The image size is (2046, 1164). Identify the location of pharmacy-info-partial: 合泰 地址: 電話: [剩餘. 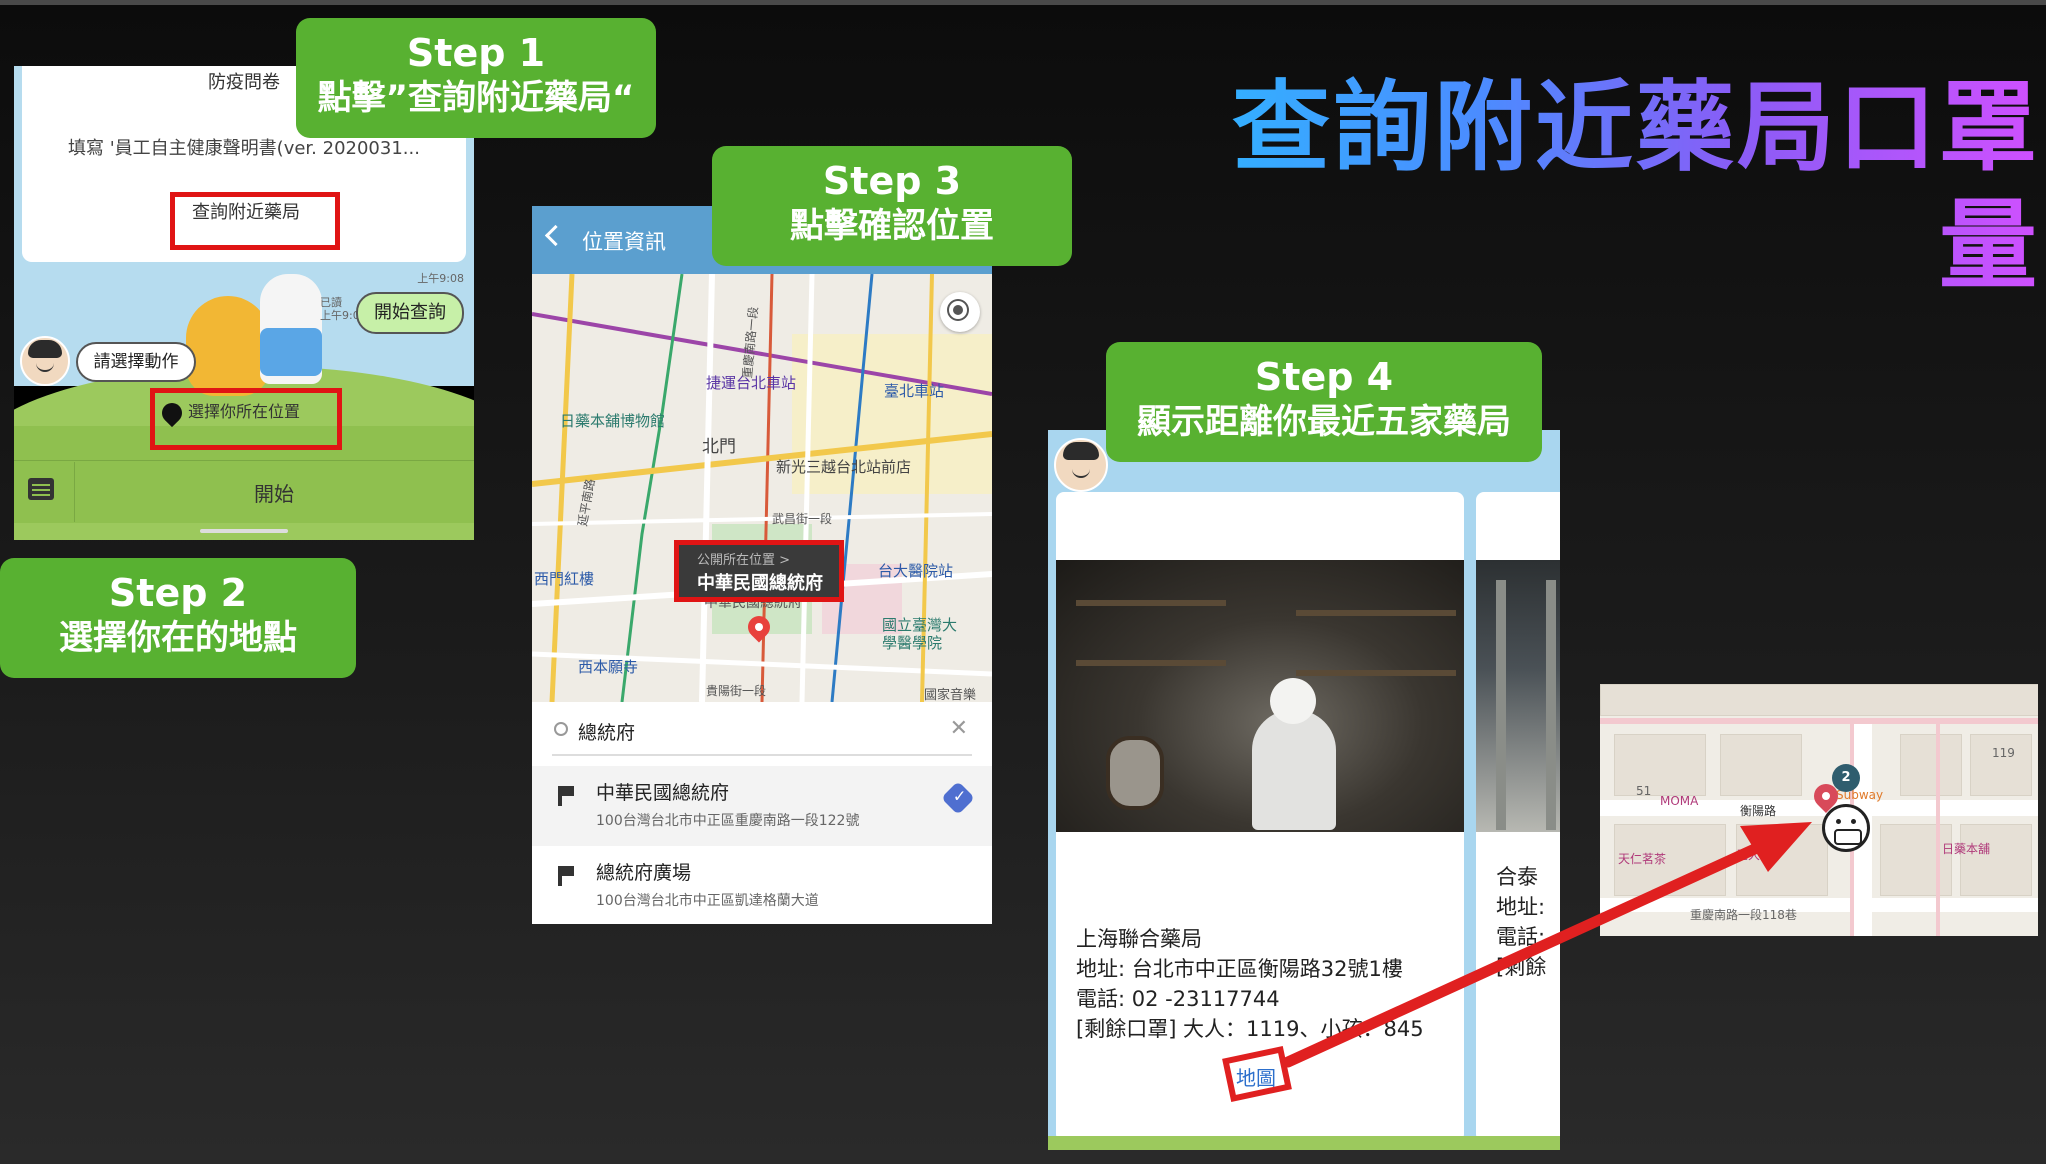
(1521, 922).